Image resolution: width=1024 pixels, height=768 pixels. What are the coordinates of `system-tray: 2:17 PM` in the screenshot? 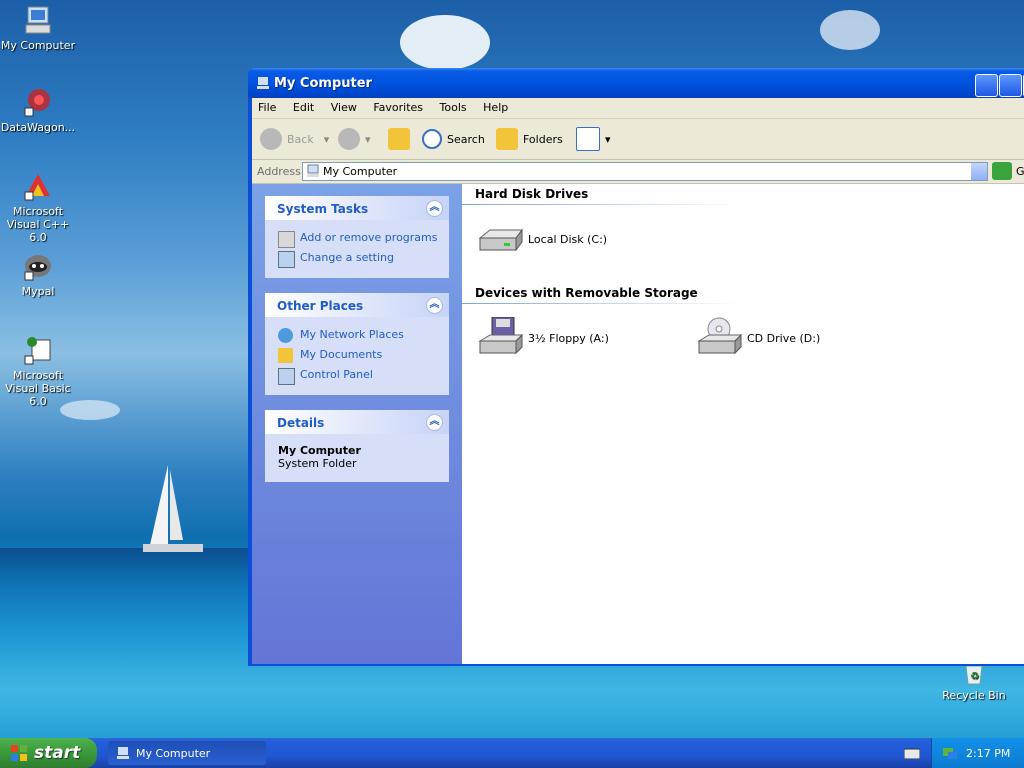 It's located at (977, 753).